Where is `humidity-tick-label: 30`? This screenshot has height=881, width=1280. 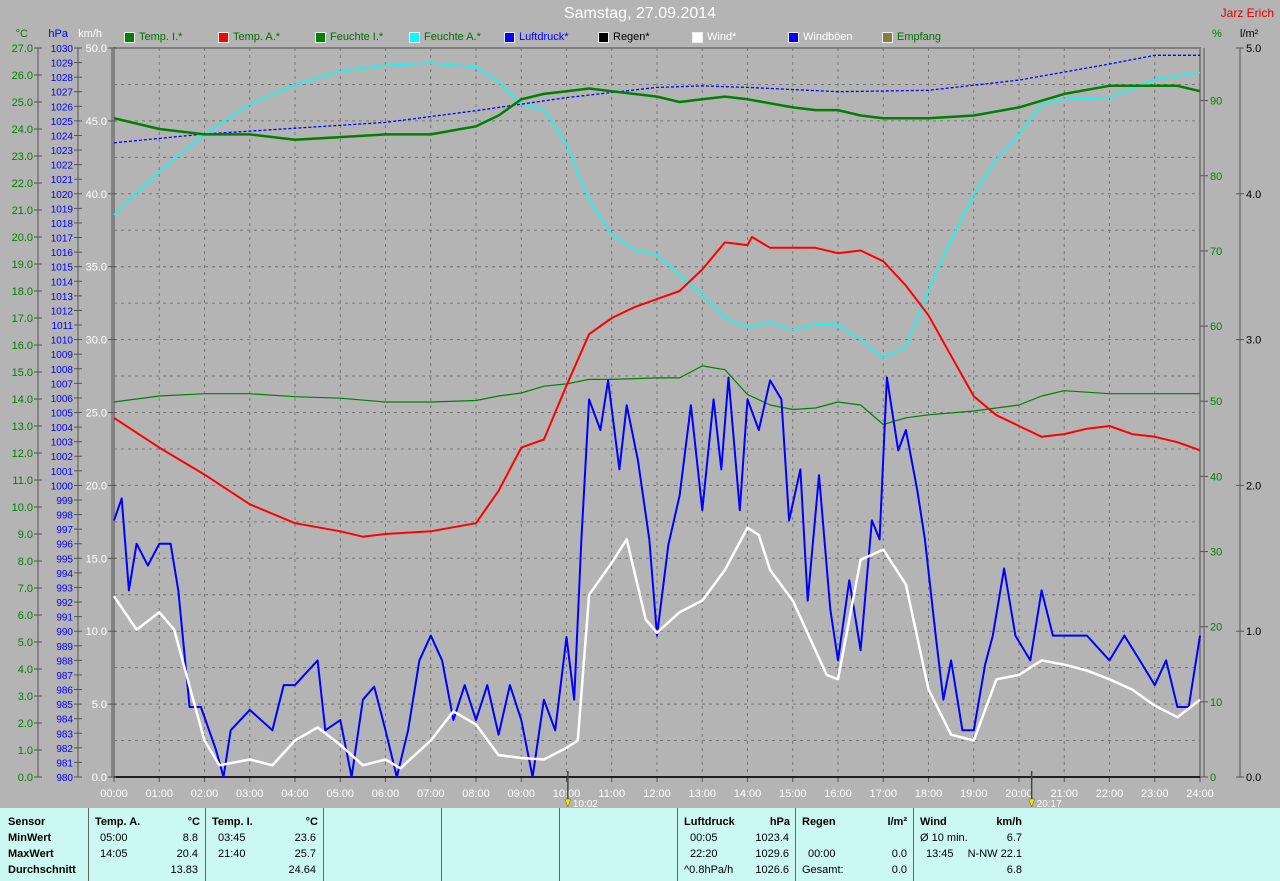 humidity-tick-label: 30 is located at coordinates (1216, 553).